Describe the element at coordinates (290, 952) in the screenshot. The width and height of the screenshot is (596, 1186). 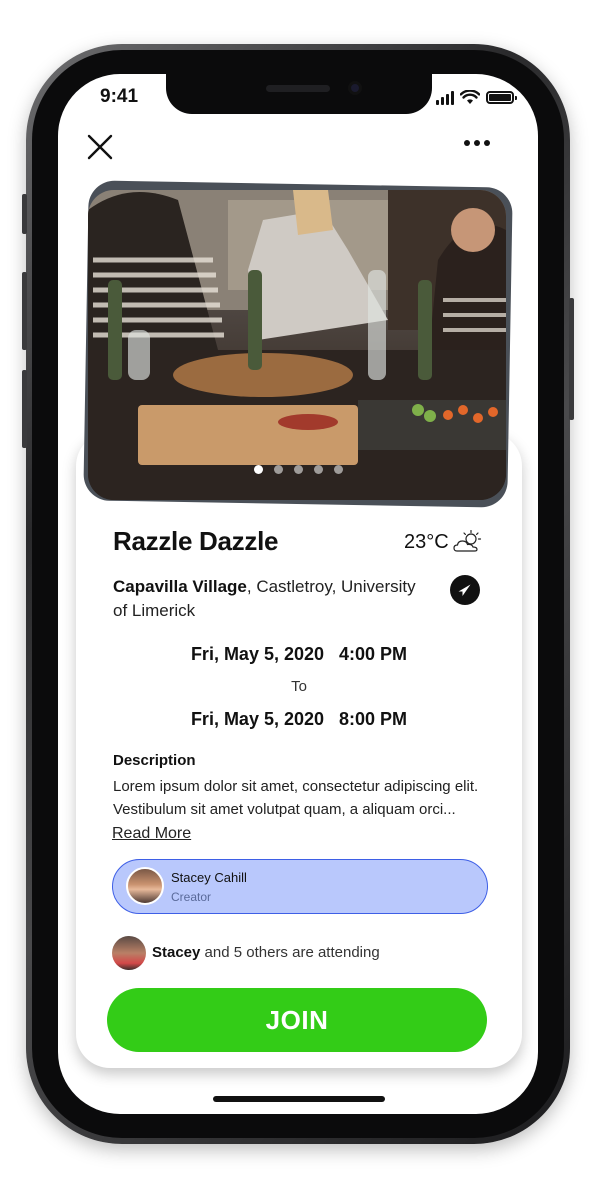
I see `attendance-count: and 5 others are attending` at that location.